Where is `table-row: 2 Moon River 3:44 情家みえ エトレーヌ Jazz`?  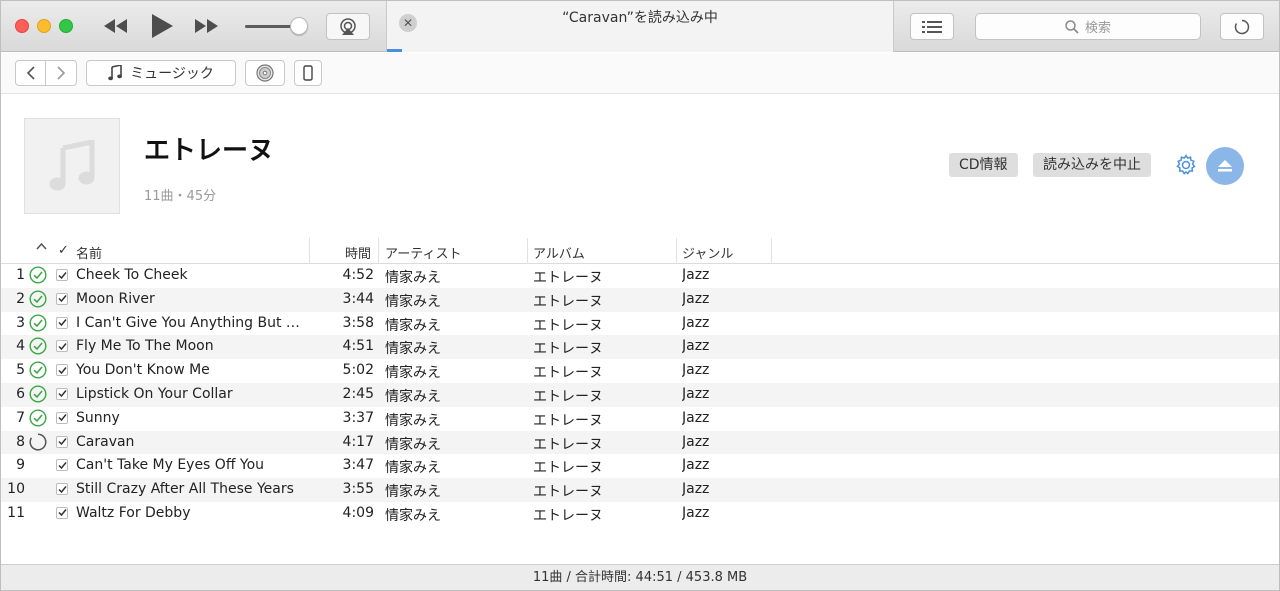 table-row: 2 Moon River 3:44 情家みえ エトレーヌ Jazz is located at coordinates (640, 299).